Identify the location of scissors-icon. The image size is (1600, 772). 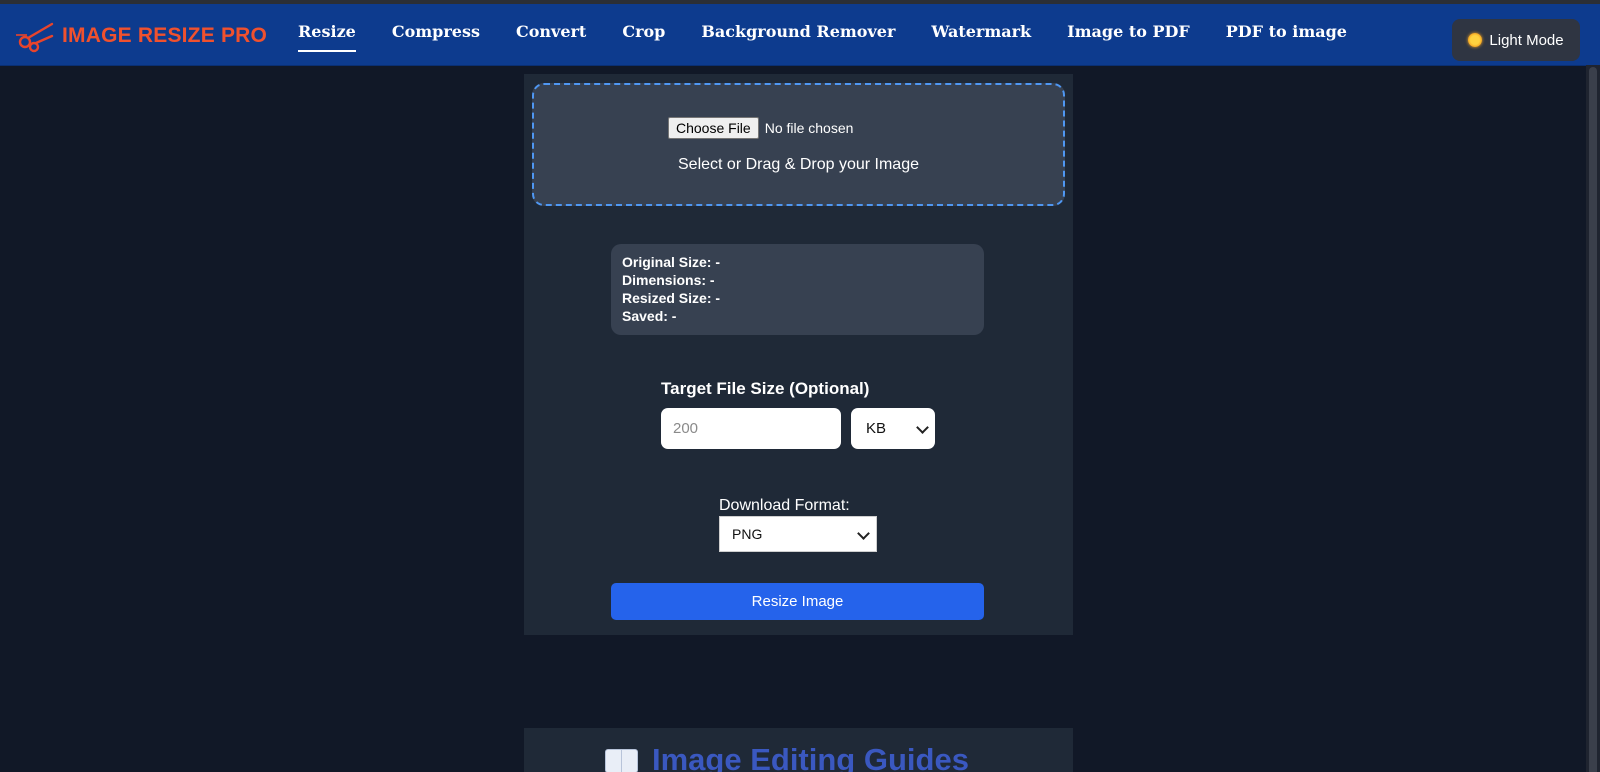
(35, 37).